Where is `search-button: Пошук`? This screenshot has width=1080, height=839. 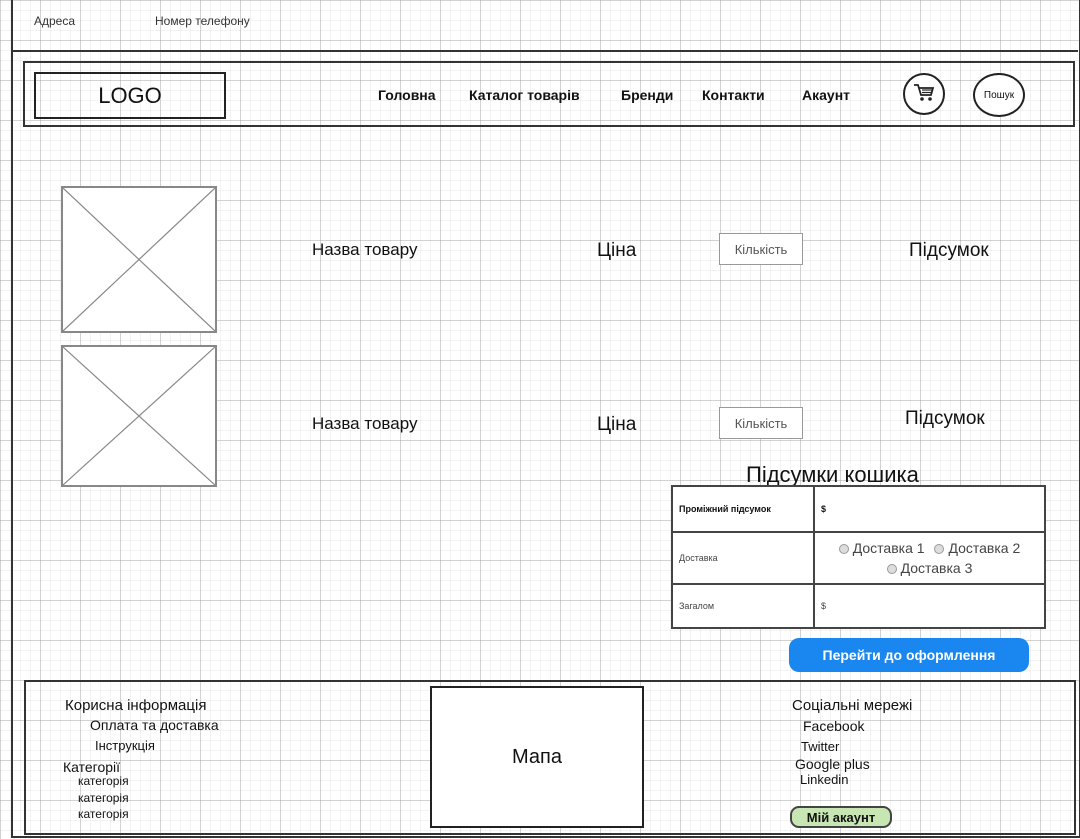 search-button: Пошук is located at coordinates (999, 95).